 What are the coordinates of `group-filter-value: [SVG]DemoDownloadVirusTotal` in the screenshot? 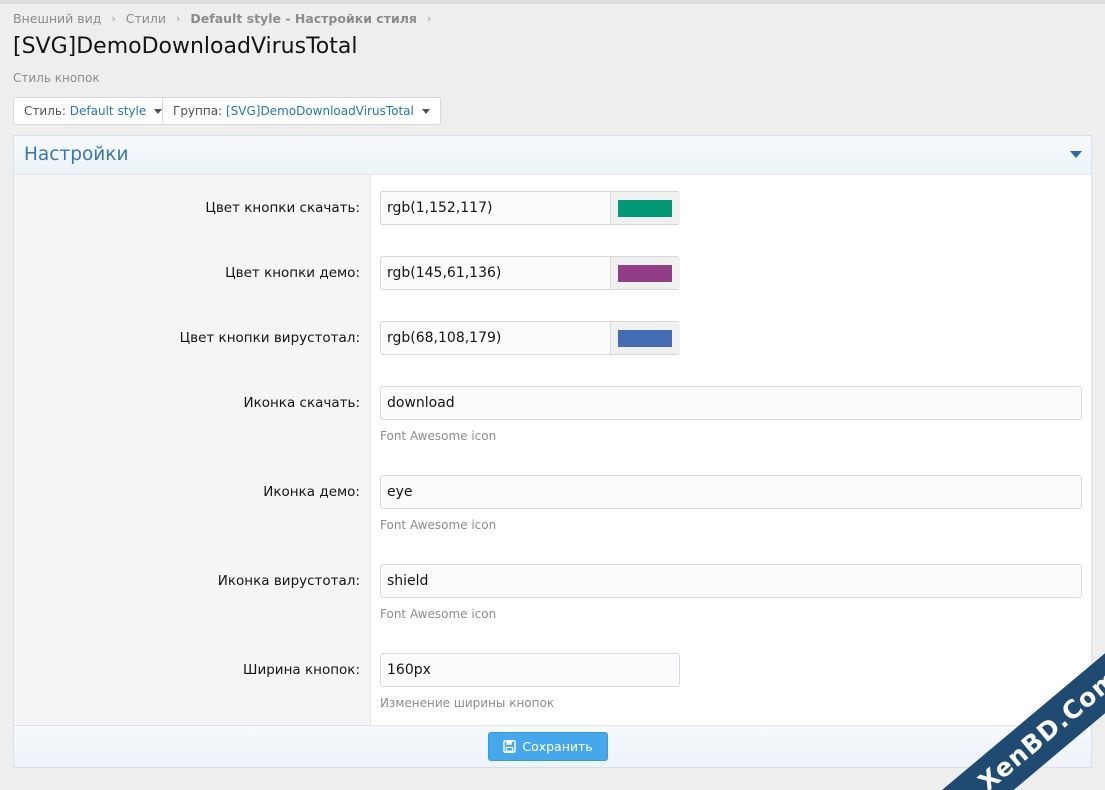 It's located at (319, 111).